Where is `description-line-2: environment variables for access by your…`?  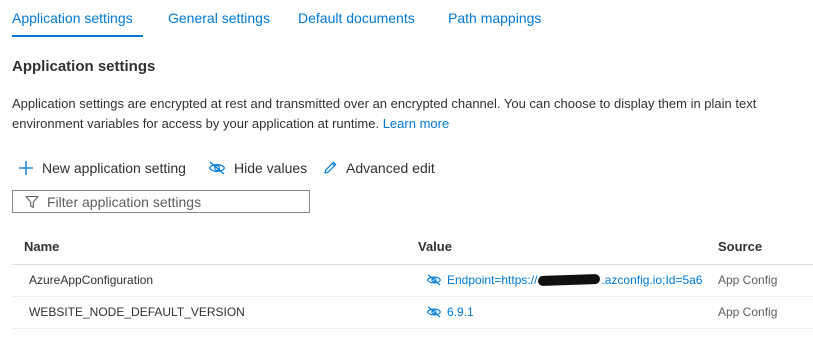
description-line-2: environment variables for access by your… is located at coordinates (412, 124).